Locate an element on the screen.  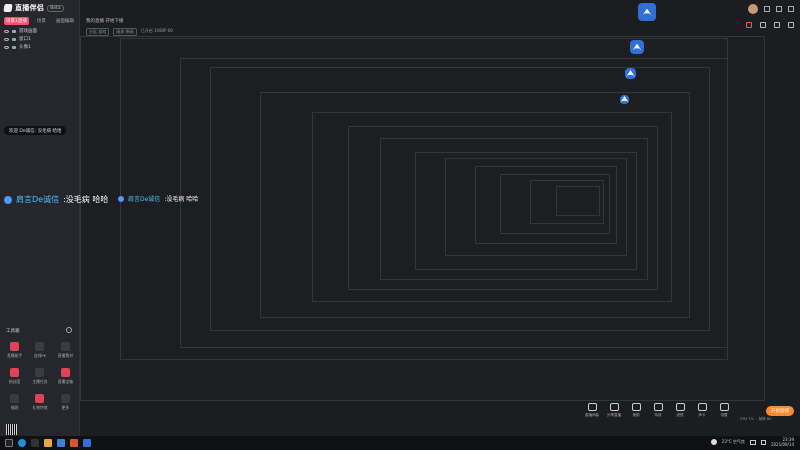
filter-icon is located at coordinates (680, 407).